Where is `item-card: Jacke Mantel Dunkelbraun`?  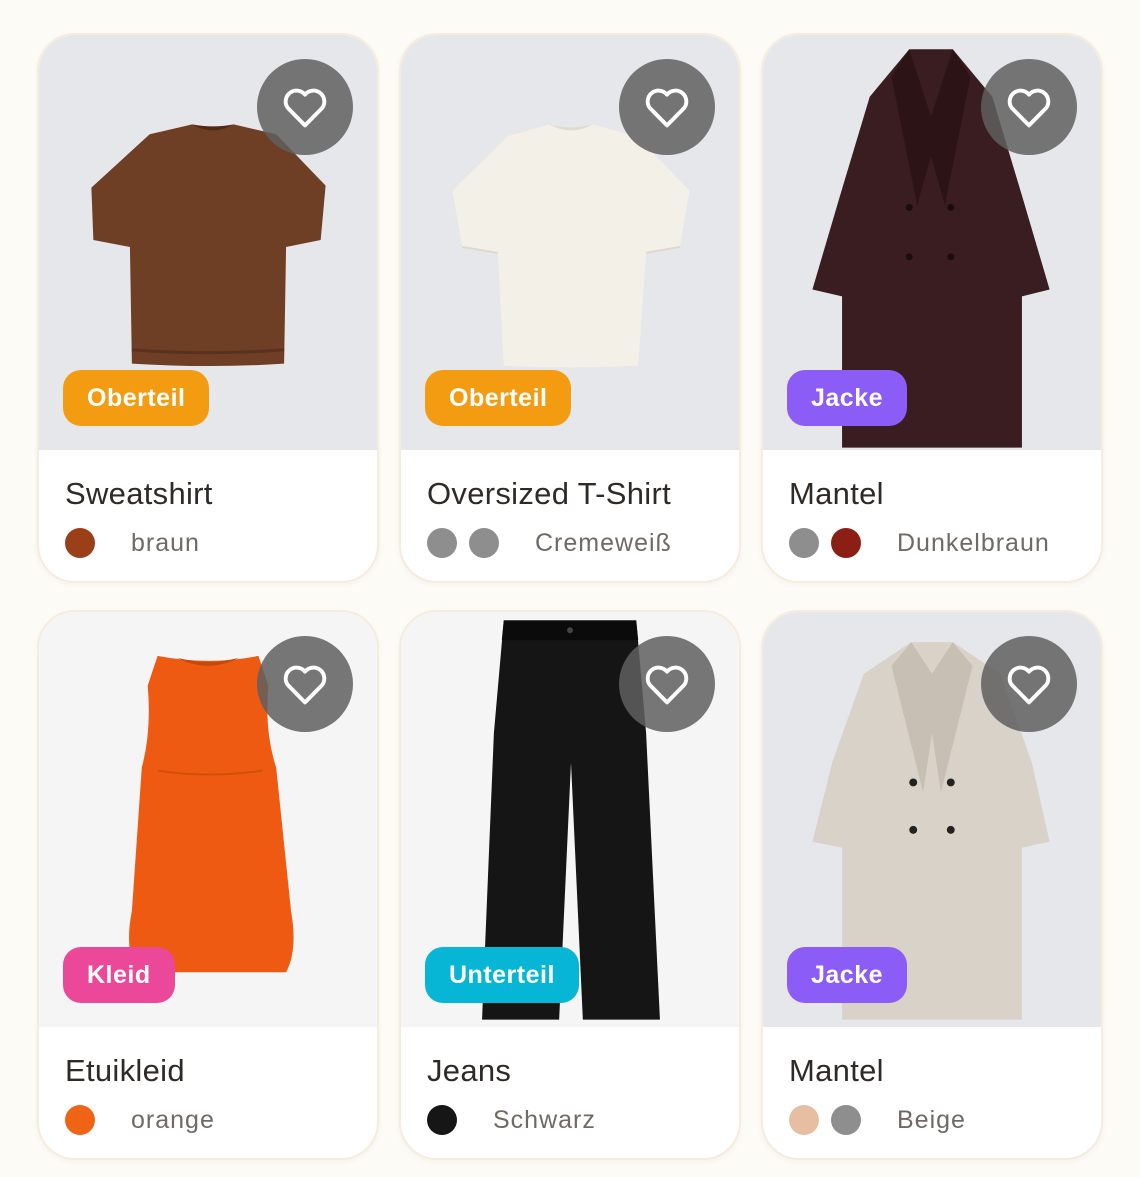 item-card: Jacke Mantel Dunkelbraun is located at coordinates (932, 308).